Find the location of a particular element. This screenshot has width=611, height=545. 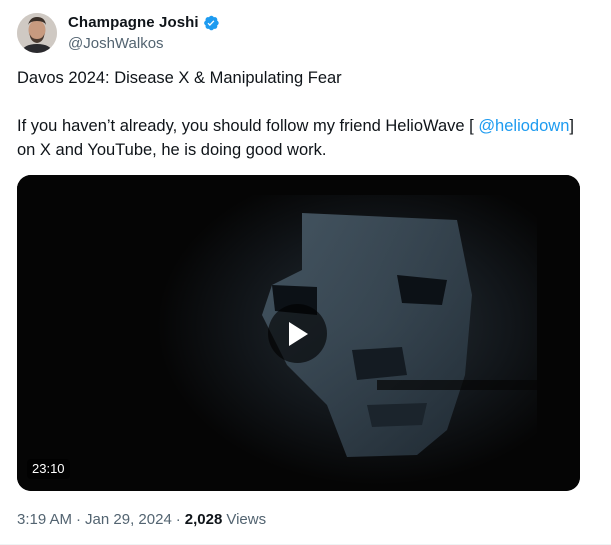

verified-badge-icon is located at coordinates (211, 23).